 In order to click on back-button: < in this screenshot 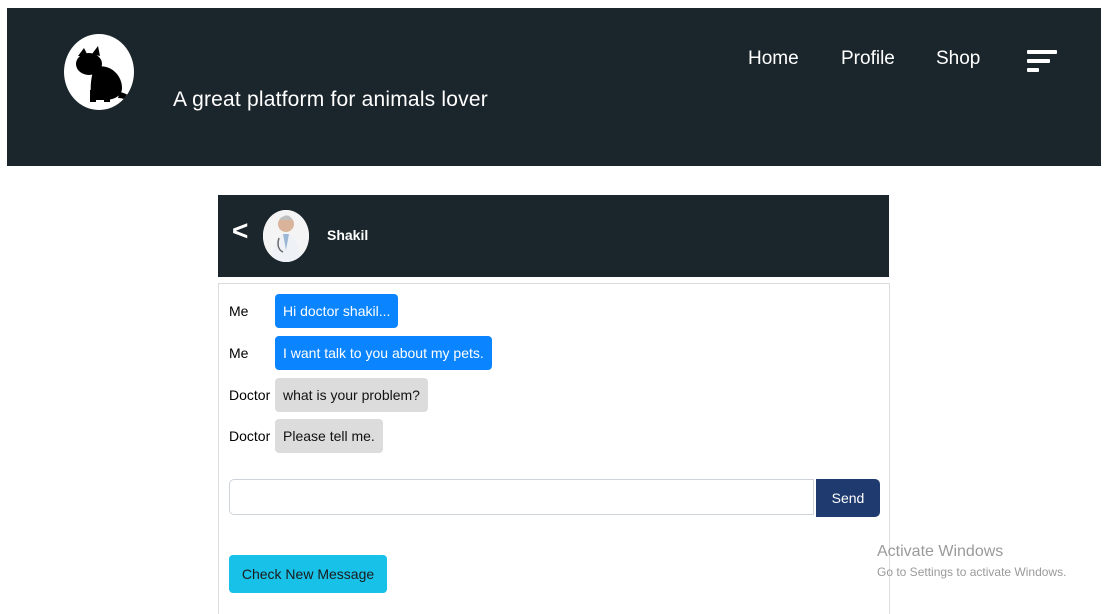, I will do `click(240, 231)`.